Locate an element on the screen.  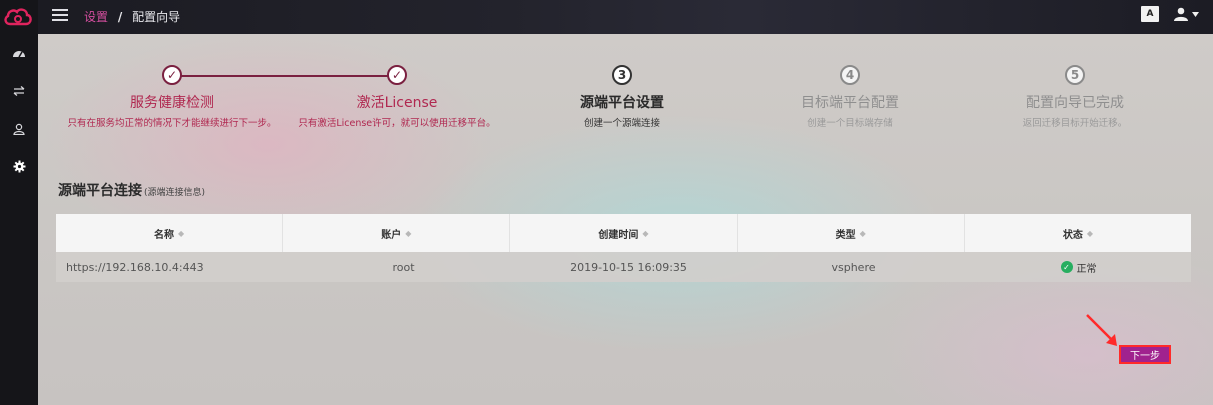
step-title: 服务健康检测 is located at coordinates (172, 103).